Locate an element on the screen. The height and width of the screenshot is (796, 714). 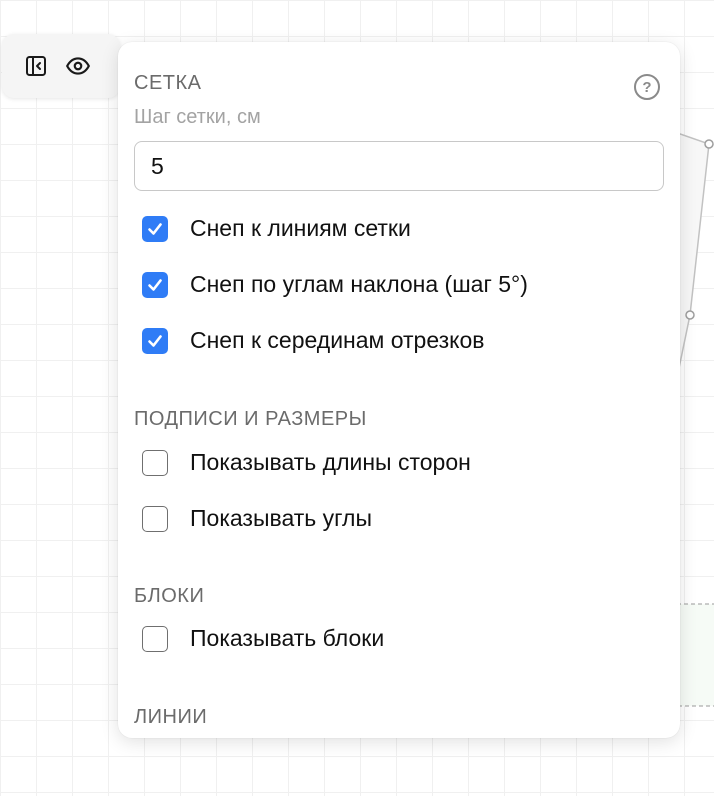
grid-section-title: СЕТКА is located at coordinates (168, 83).